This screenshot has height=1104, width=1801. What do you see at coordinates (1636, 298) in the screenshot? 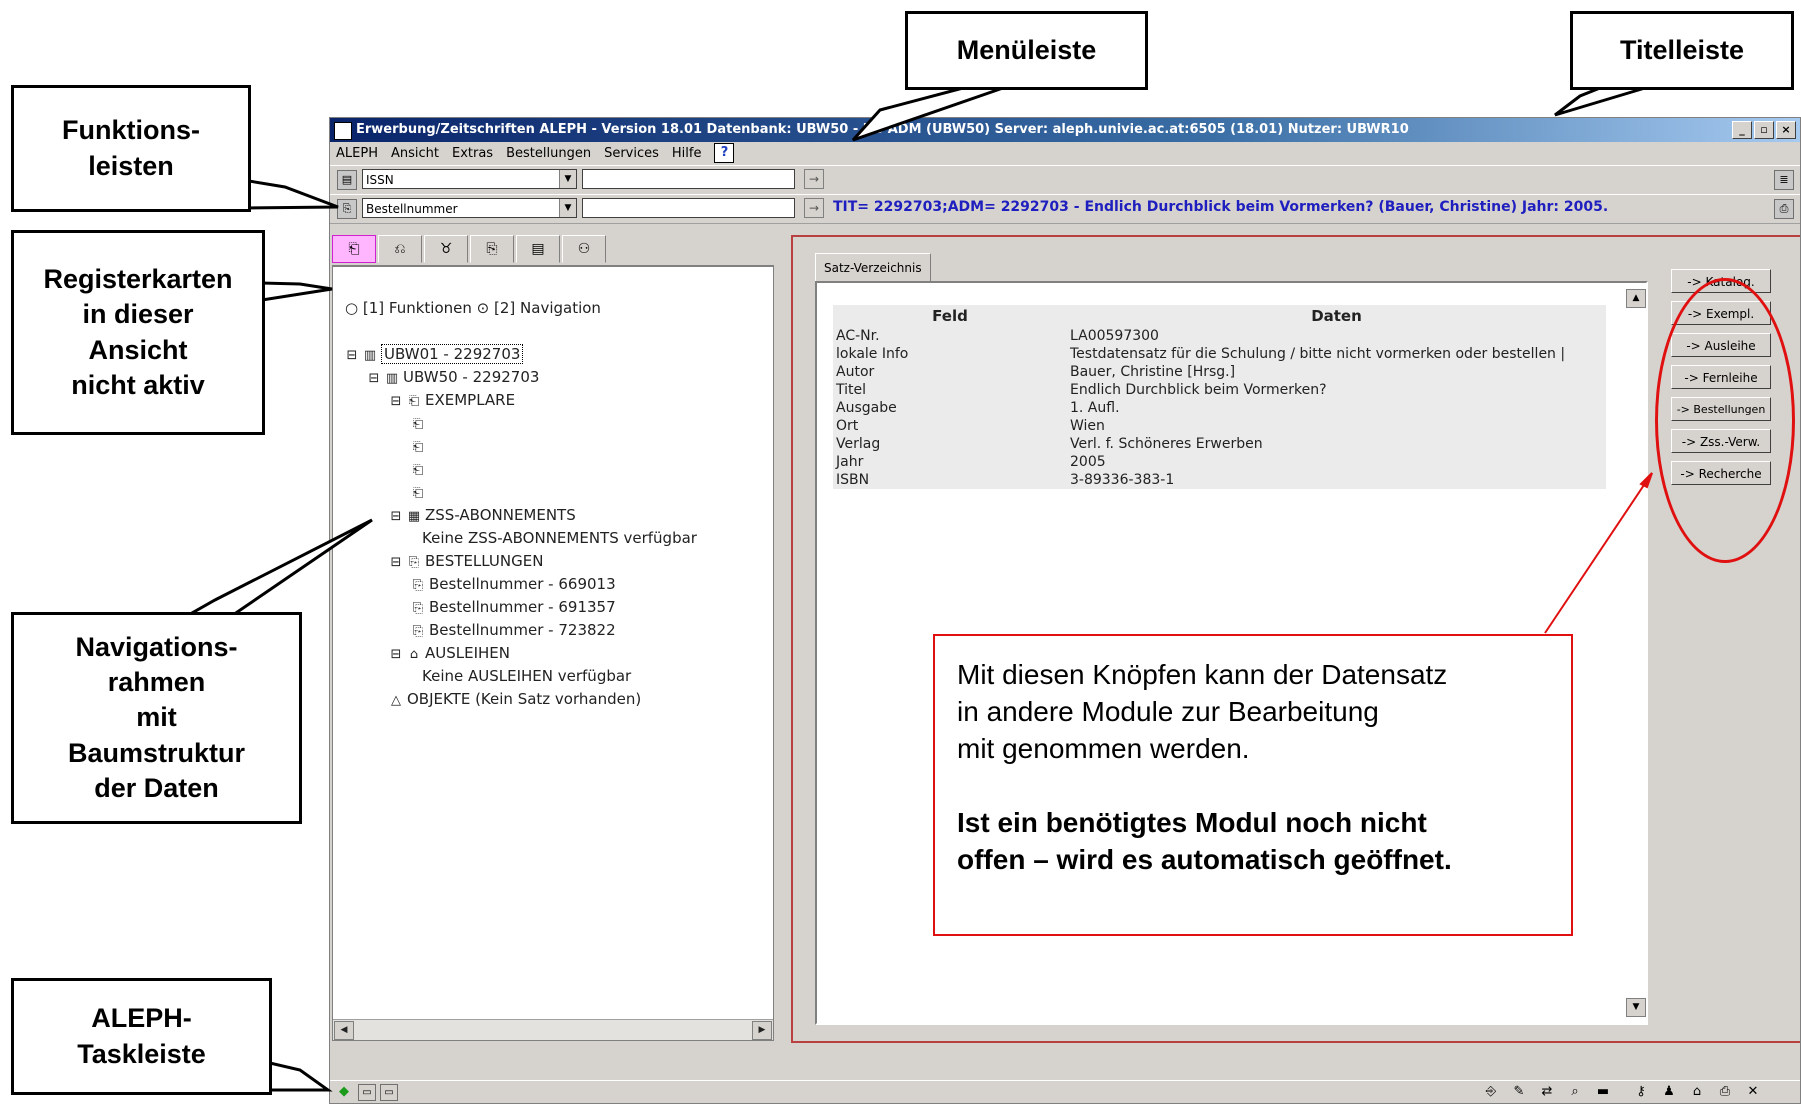
I see `scroll-up-icon: ▲` at bounding box center [1636, 298].